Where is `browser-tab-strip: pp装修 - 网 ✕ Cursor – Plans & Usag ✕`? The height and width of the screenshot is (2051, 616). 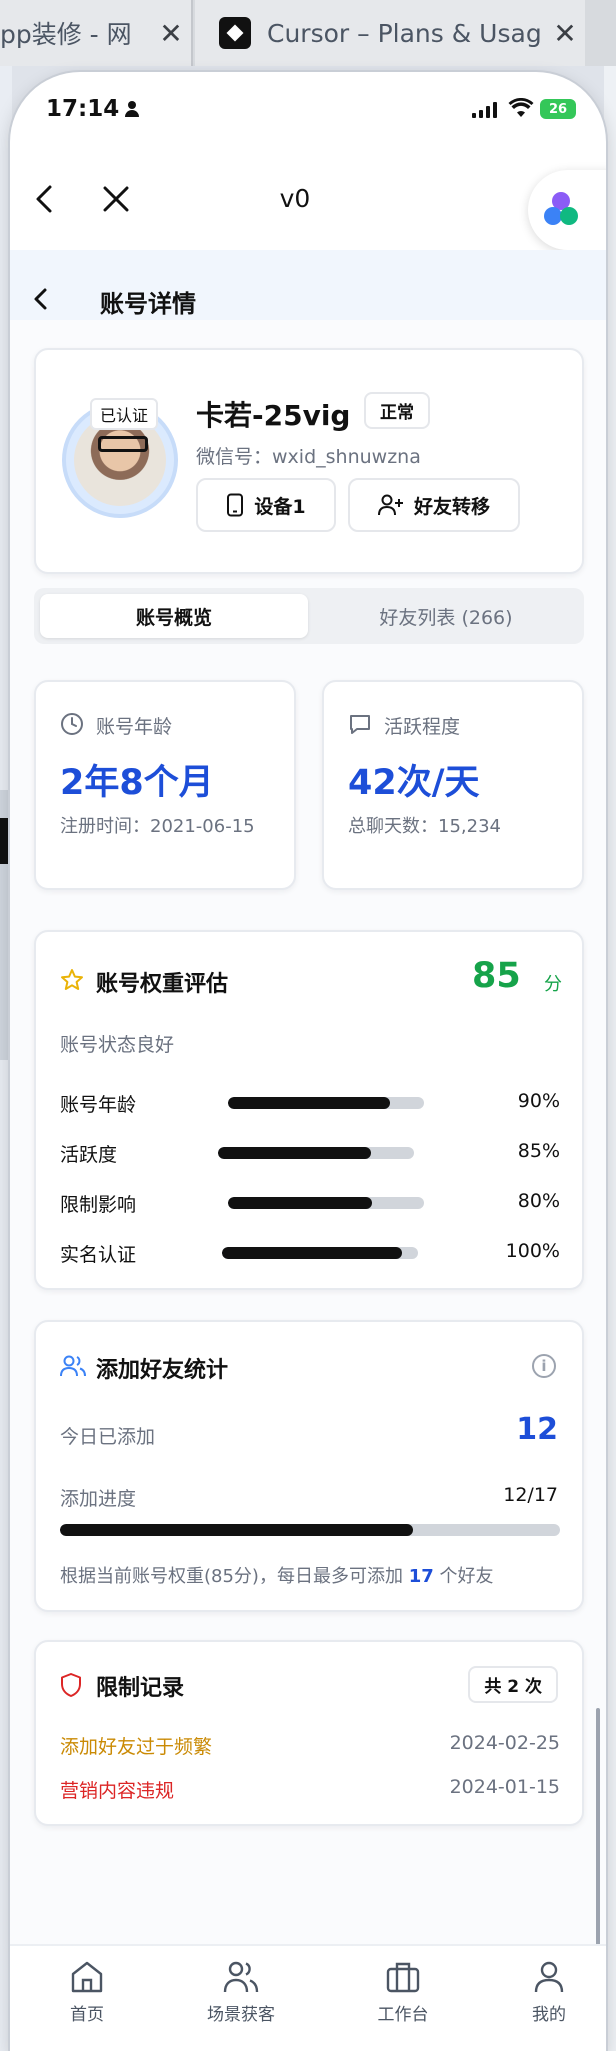 browser-tab-strip: pp装修 - 网 ✕ Cursor – Plans & Usag ✕ is located at coordinates (308, 33).